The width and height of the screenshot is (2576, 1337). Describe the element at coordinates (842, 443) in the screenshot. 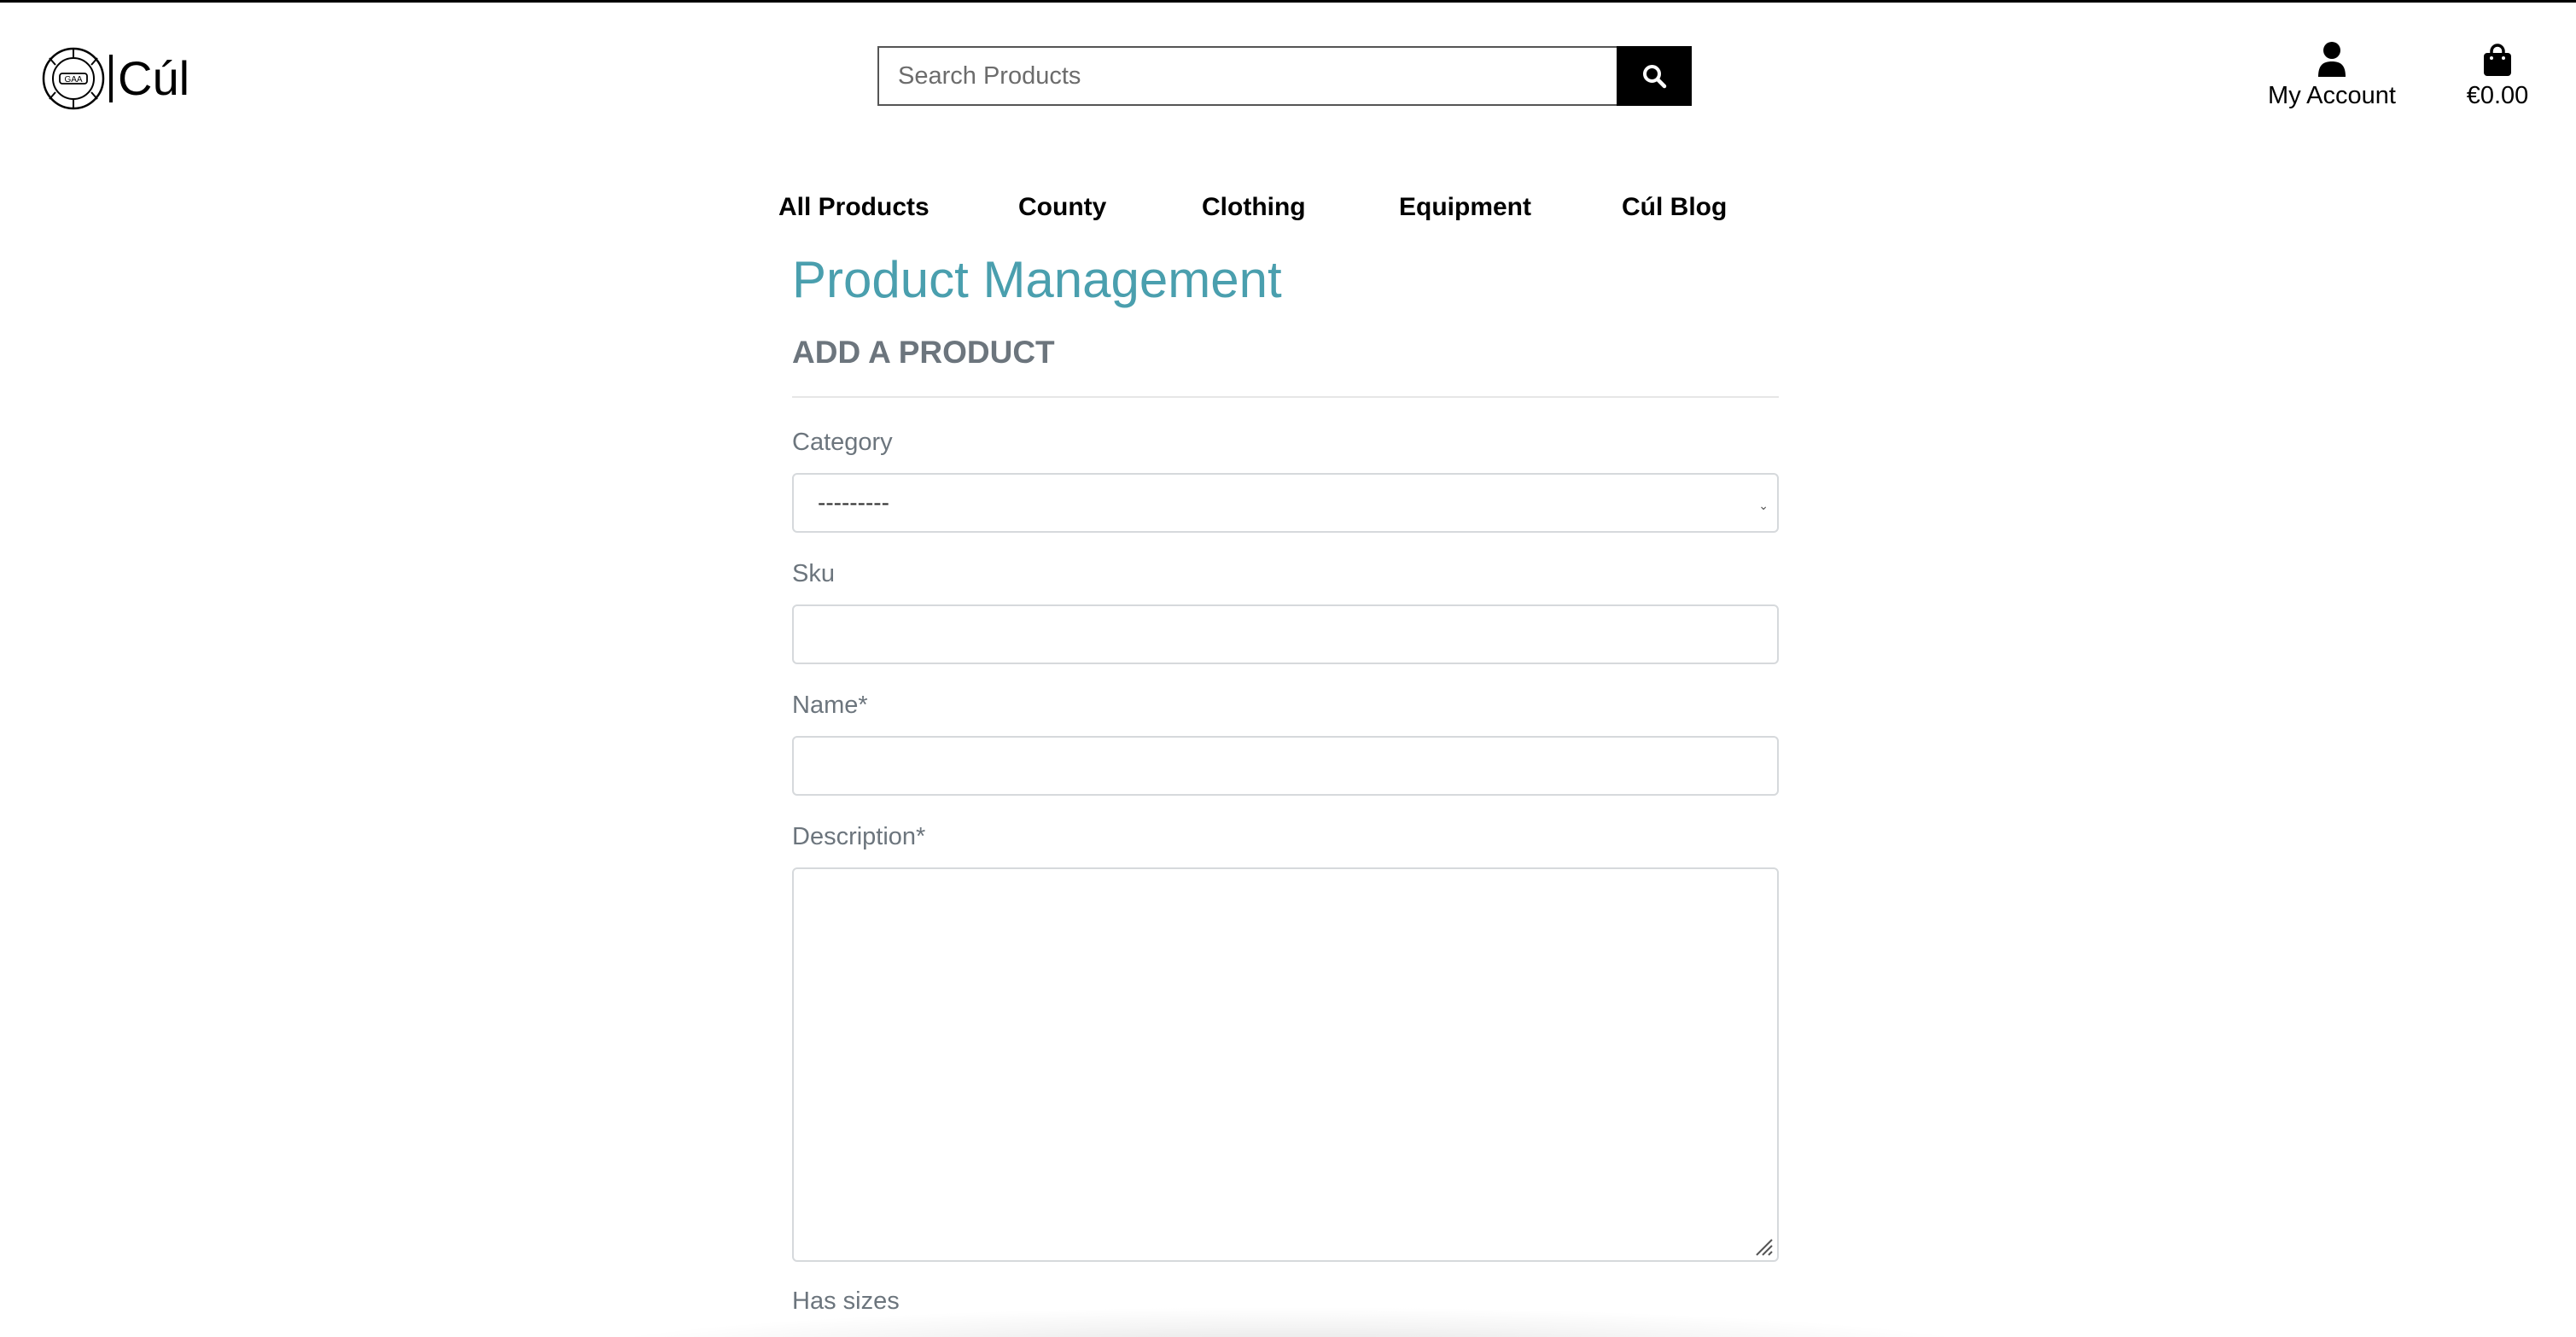

I see `category-label: Category` at that location.